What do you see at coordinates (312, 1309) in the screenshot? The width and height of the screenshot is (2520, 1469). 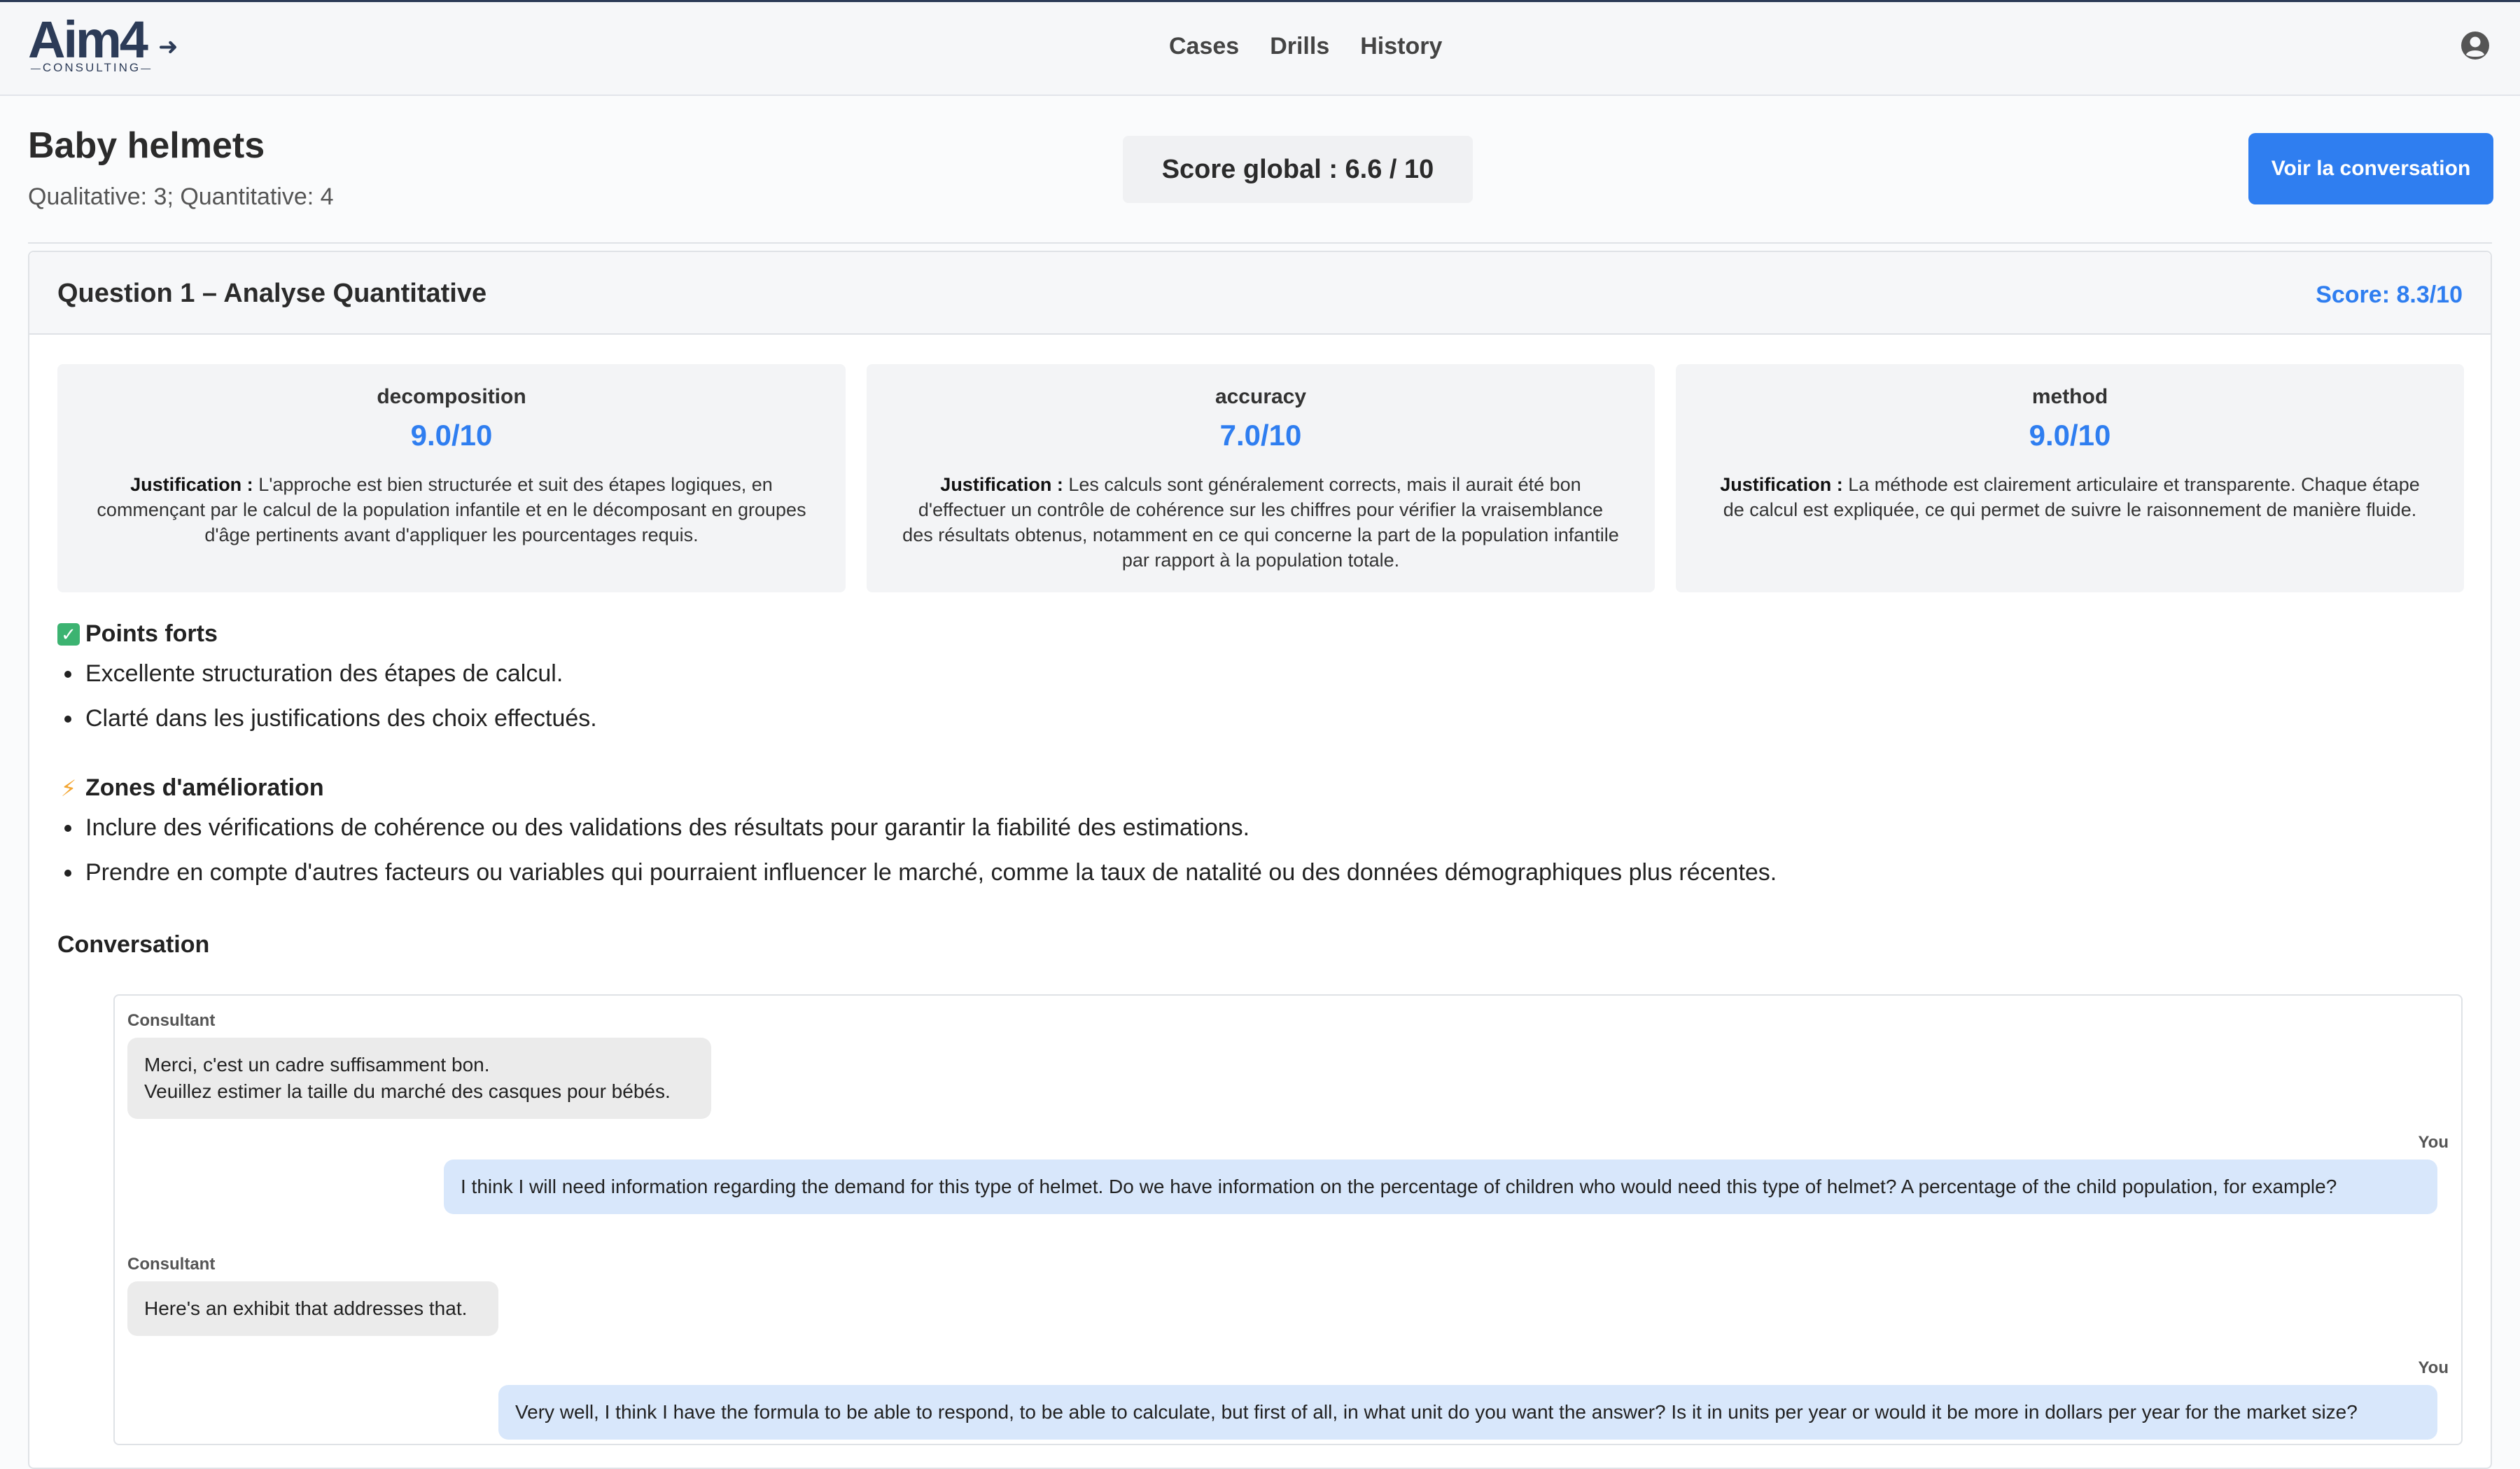 I see `consultant-message: Here's an exhibit that addresses that.` at bounding box center [312, 1309].